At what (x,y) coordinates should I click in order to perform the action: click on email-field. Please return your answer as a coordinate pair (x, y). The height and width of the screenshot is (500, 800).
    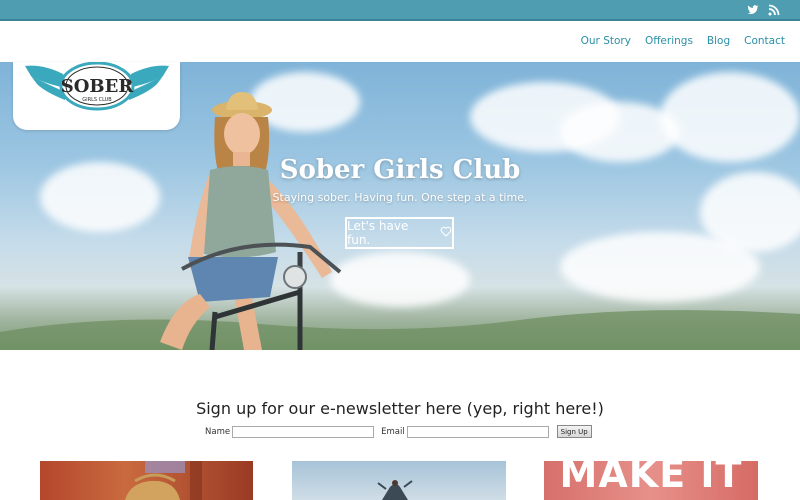
    Looking at the image, I should click on (477, 431).